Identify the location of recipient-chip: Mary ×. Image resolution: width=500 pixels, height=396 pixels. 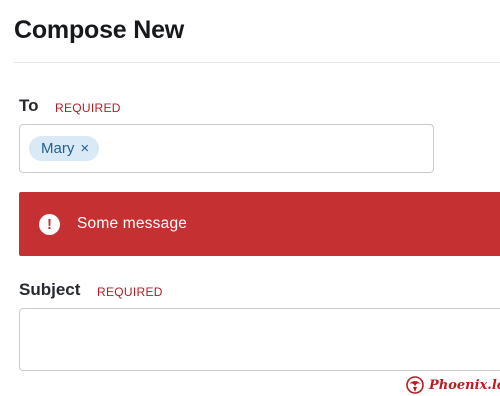
(64, 148).